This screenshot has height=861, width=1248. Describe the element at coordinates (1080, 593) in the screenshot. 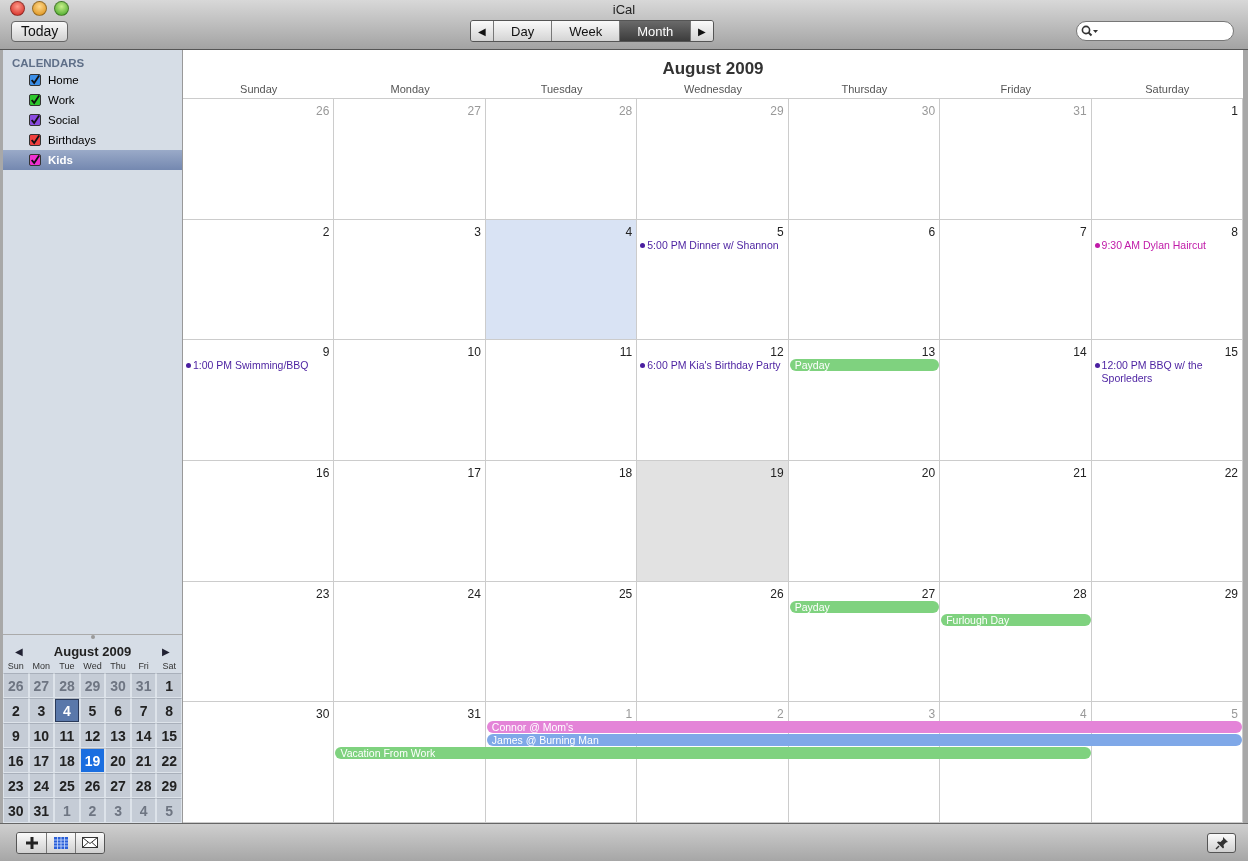

I see `date-number: 28` at that location.